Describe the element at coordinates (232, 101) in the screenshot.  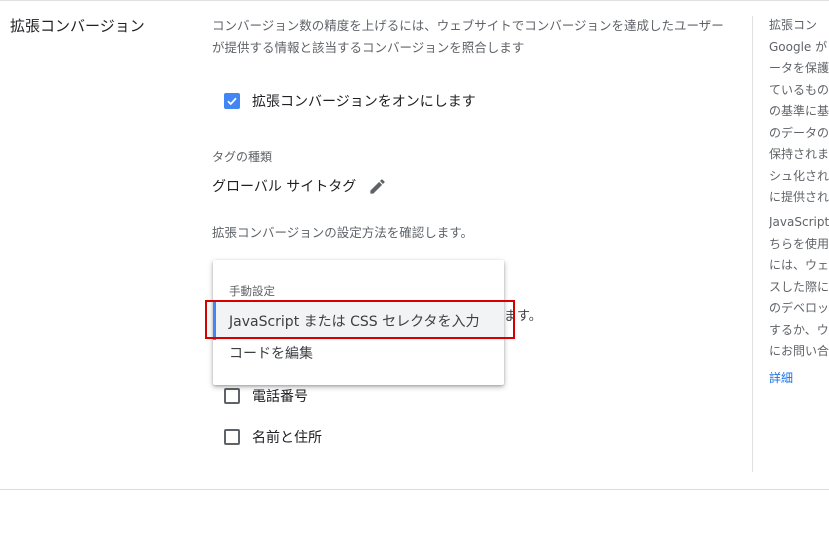
I see `checkbox-checked-icon` at that location.